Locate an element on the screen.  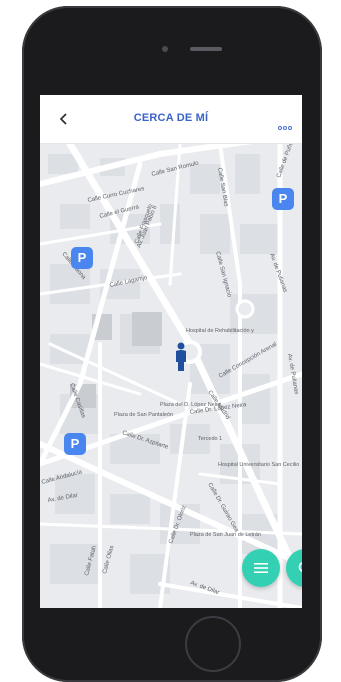
list-icon is located at coordinates (261, 568).